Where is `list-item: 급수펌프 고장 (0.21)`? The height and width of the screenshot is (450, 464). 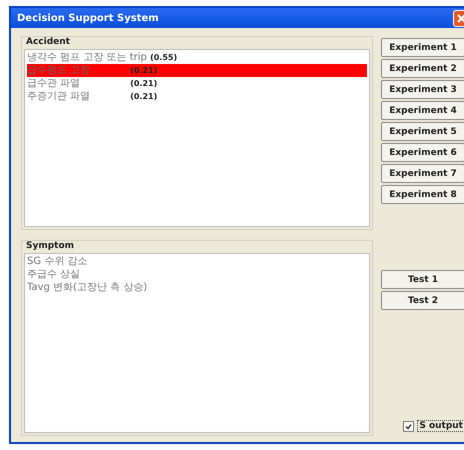
list-item: 급수펌프 고장 (0.21) is located at coordinates (197, 70).